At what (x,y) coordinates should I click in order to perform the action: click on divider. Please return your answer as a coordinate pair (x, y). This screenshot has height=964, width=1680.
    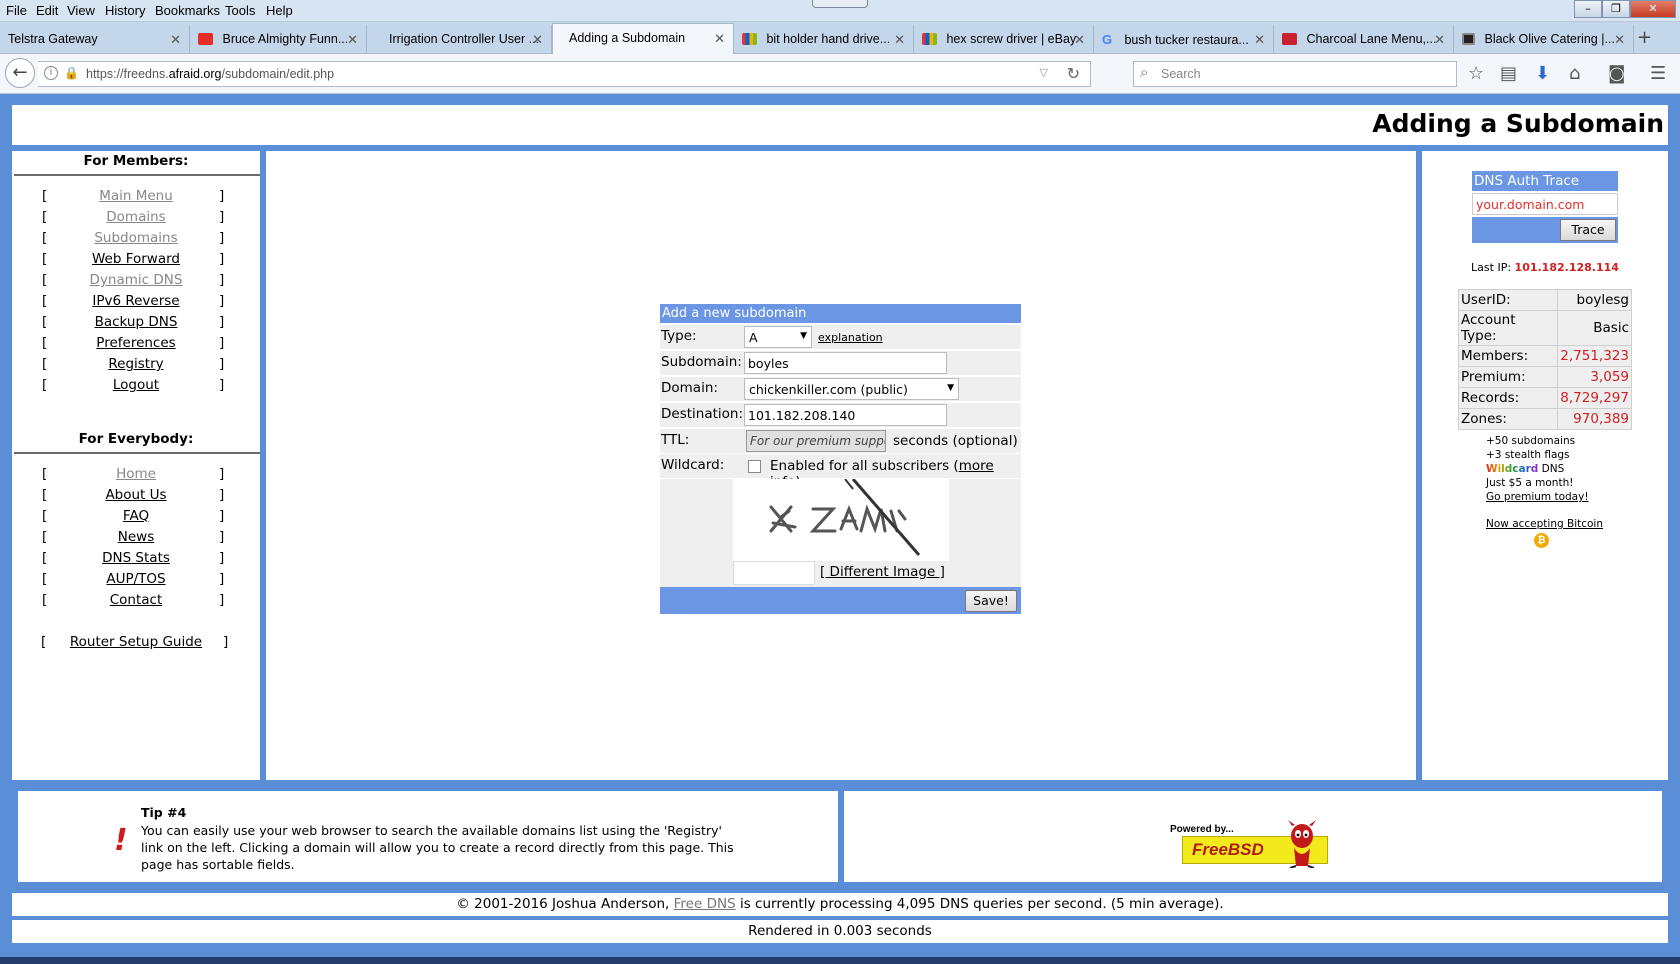
    Looking at the image, I should click on (137, 453).